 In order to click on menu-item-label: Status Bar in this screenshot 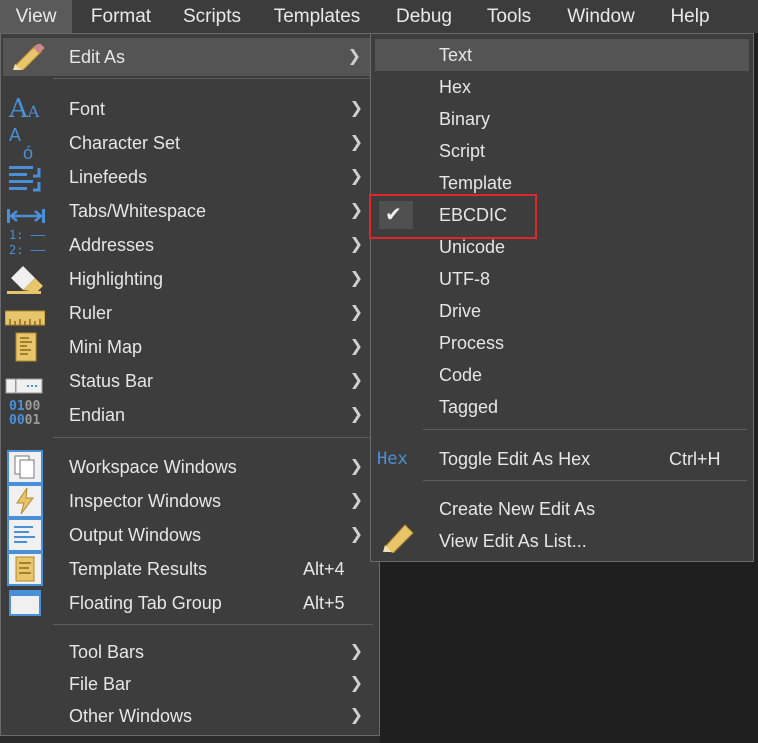, I will do `click(111, 381)`.